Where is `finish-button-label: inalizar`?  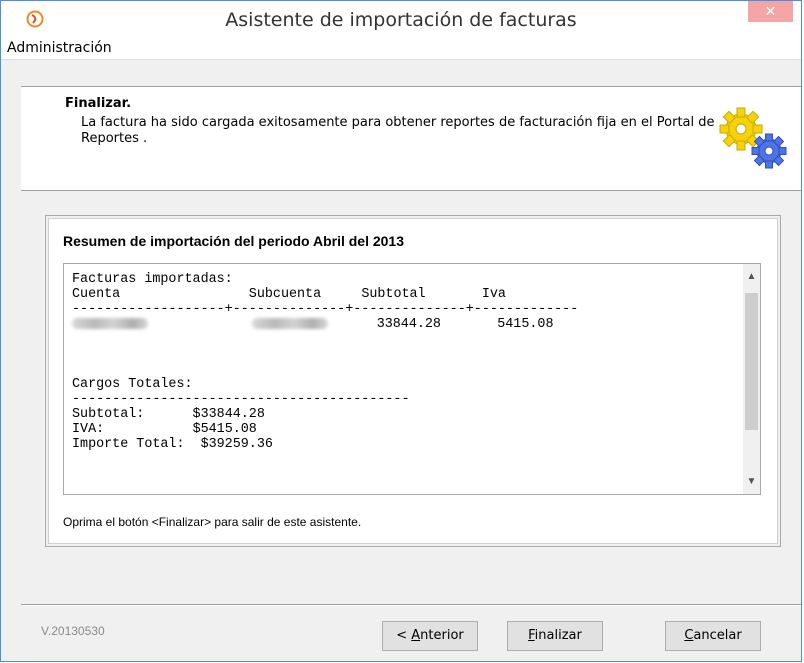 finish-button-label: inalizar is located at coordinates (558, 635).